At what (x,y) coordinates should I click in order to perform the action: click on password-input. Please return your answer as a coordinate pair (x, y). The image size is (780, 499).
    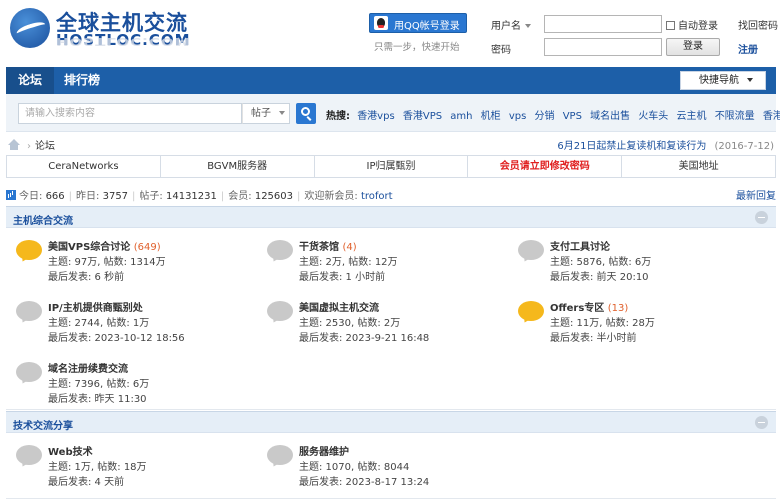
    Looking at the image, I should click on (603, 47).